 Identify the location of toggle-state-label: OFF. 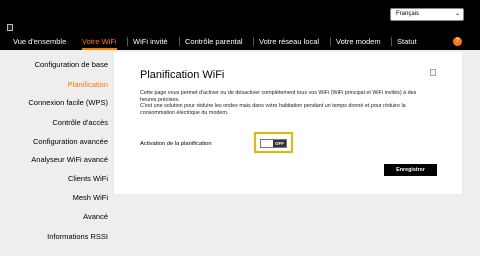
(279, 143).